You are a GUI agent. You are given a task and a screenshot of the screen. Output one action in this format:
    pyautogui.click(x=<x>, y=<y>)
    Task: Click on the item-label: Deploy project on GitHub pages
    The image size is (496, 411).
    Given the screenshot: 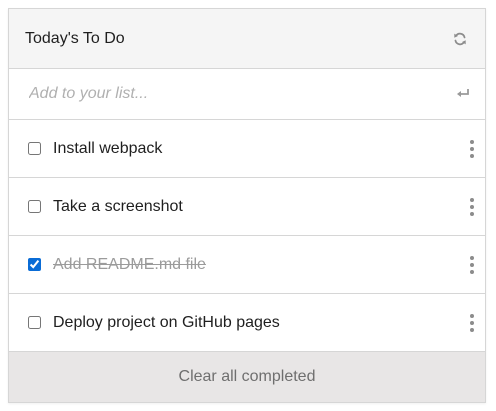 What is the action you would take?
    pyautogui.click(x=166, y=322)
    